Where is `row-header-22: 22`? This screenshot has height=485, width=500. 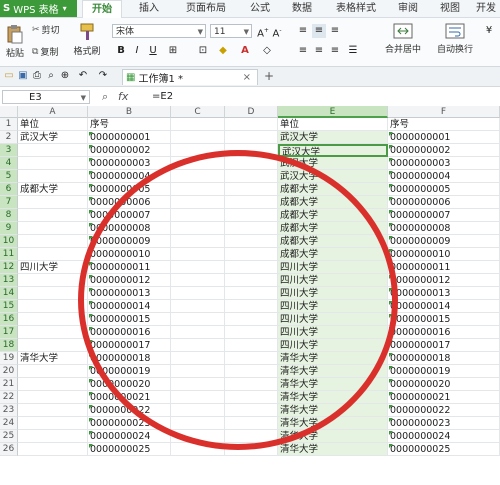
row-header-22: 22 is located at coordinates (9, 397).